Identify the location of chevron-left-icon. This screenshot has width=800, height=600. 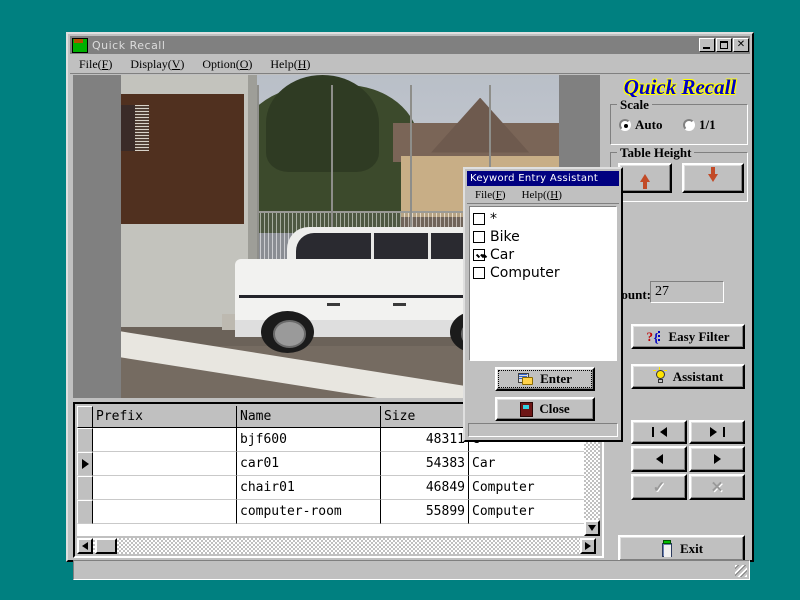
(85, 546).